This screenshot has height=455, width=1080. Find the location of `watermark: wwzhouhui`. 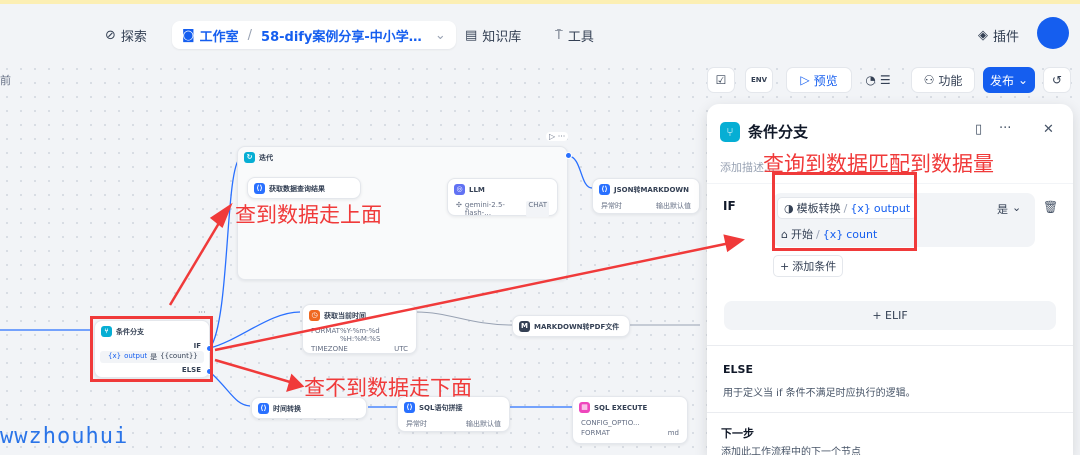

watermark: wwzhouhui is located at coordinates (64, 436).